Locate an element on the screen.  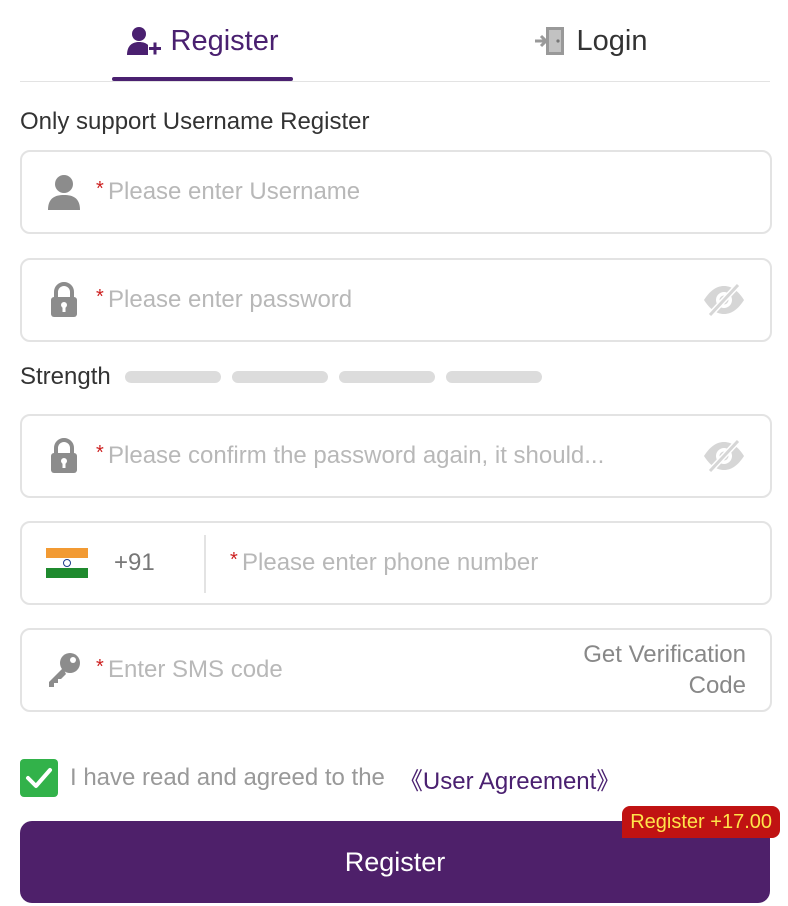
user-agreement-link: 《User Agreement》 is located at coordinates (509, 778).